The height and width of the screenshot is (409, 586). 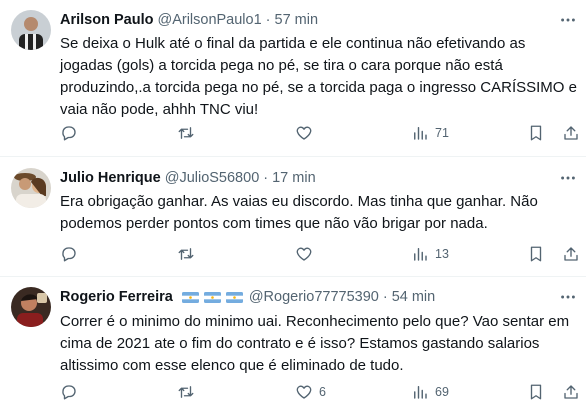 What do you see at coordinates (442, 392) in the screenshot?
I see `view-count: 69` at bounding box center [442, 392].